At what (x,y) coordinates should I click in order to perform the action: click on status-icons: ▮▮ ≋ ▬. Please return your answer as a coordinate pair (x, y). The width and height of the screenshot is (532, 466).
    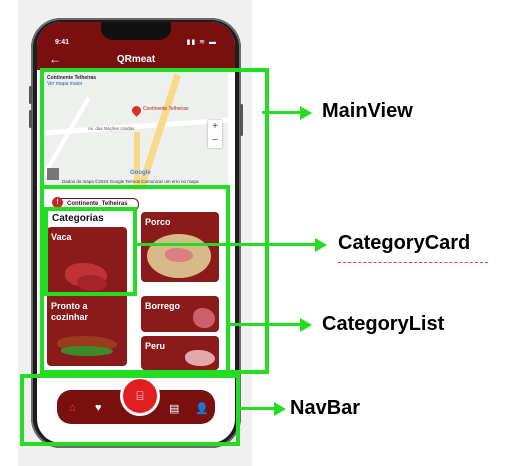
    Looking at the image, I should click on (201, 42).